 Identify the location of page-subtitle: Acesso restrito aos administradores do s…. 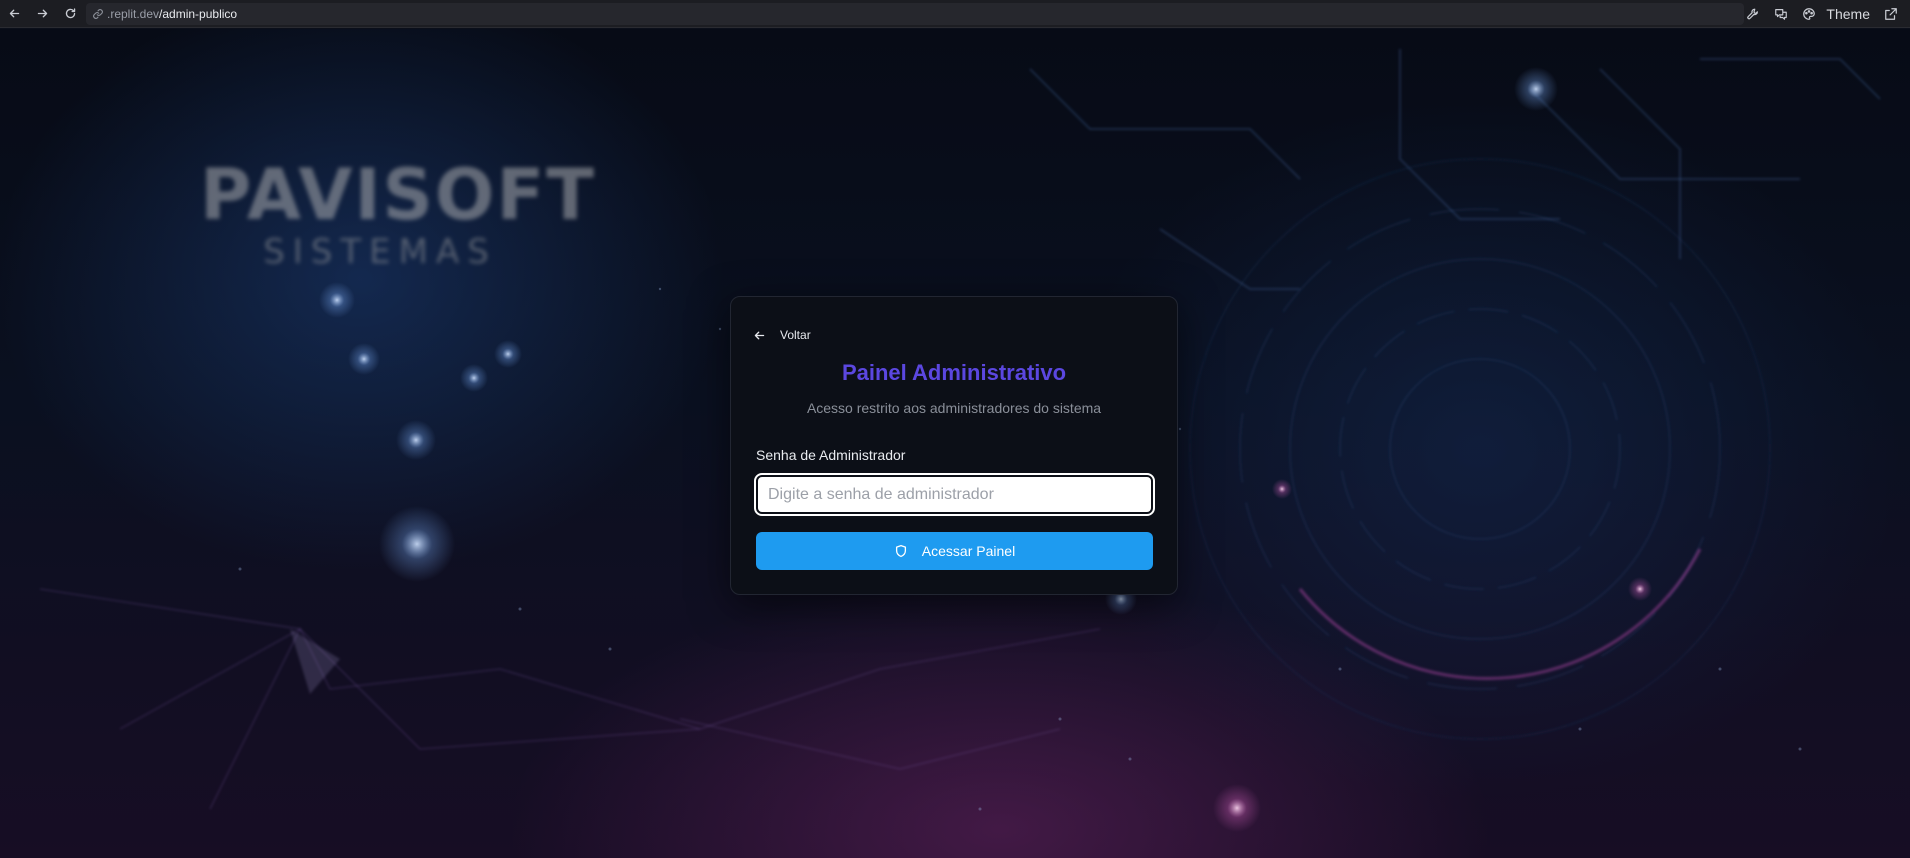
(954, 408).